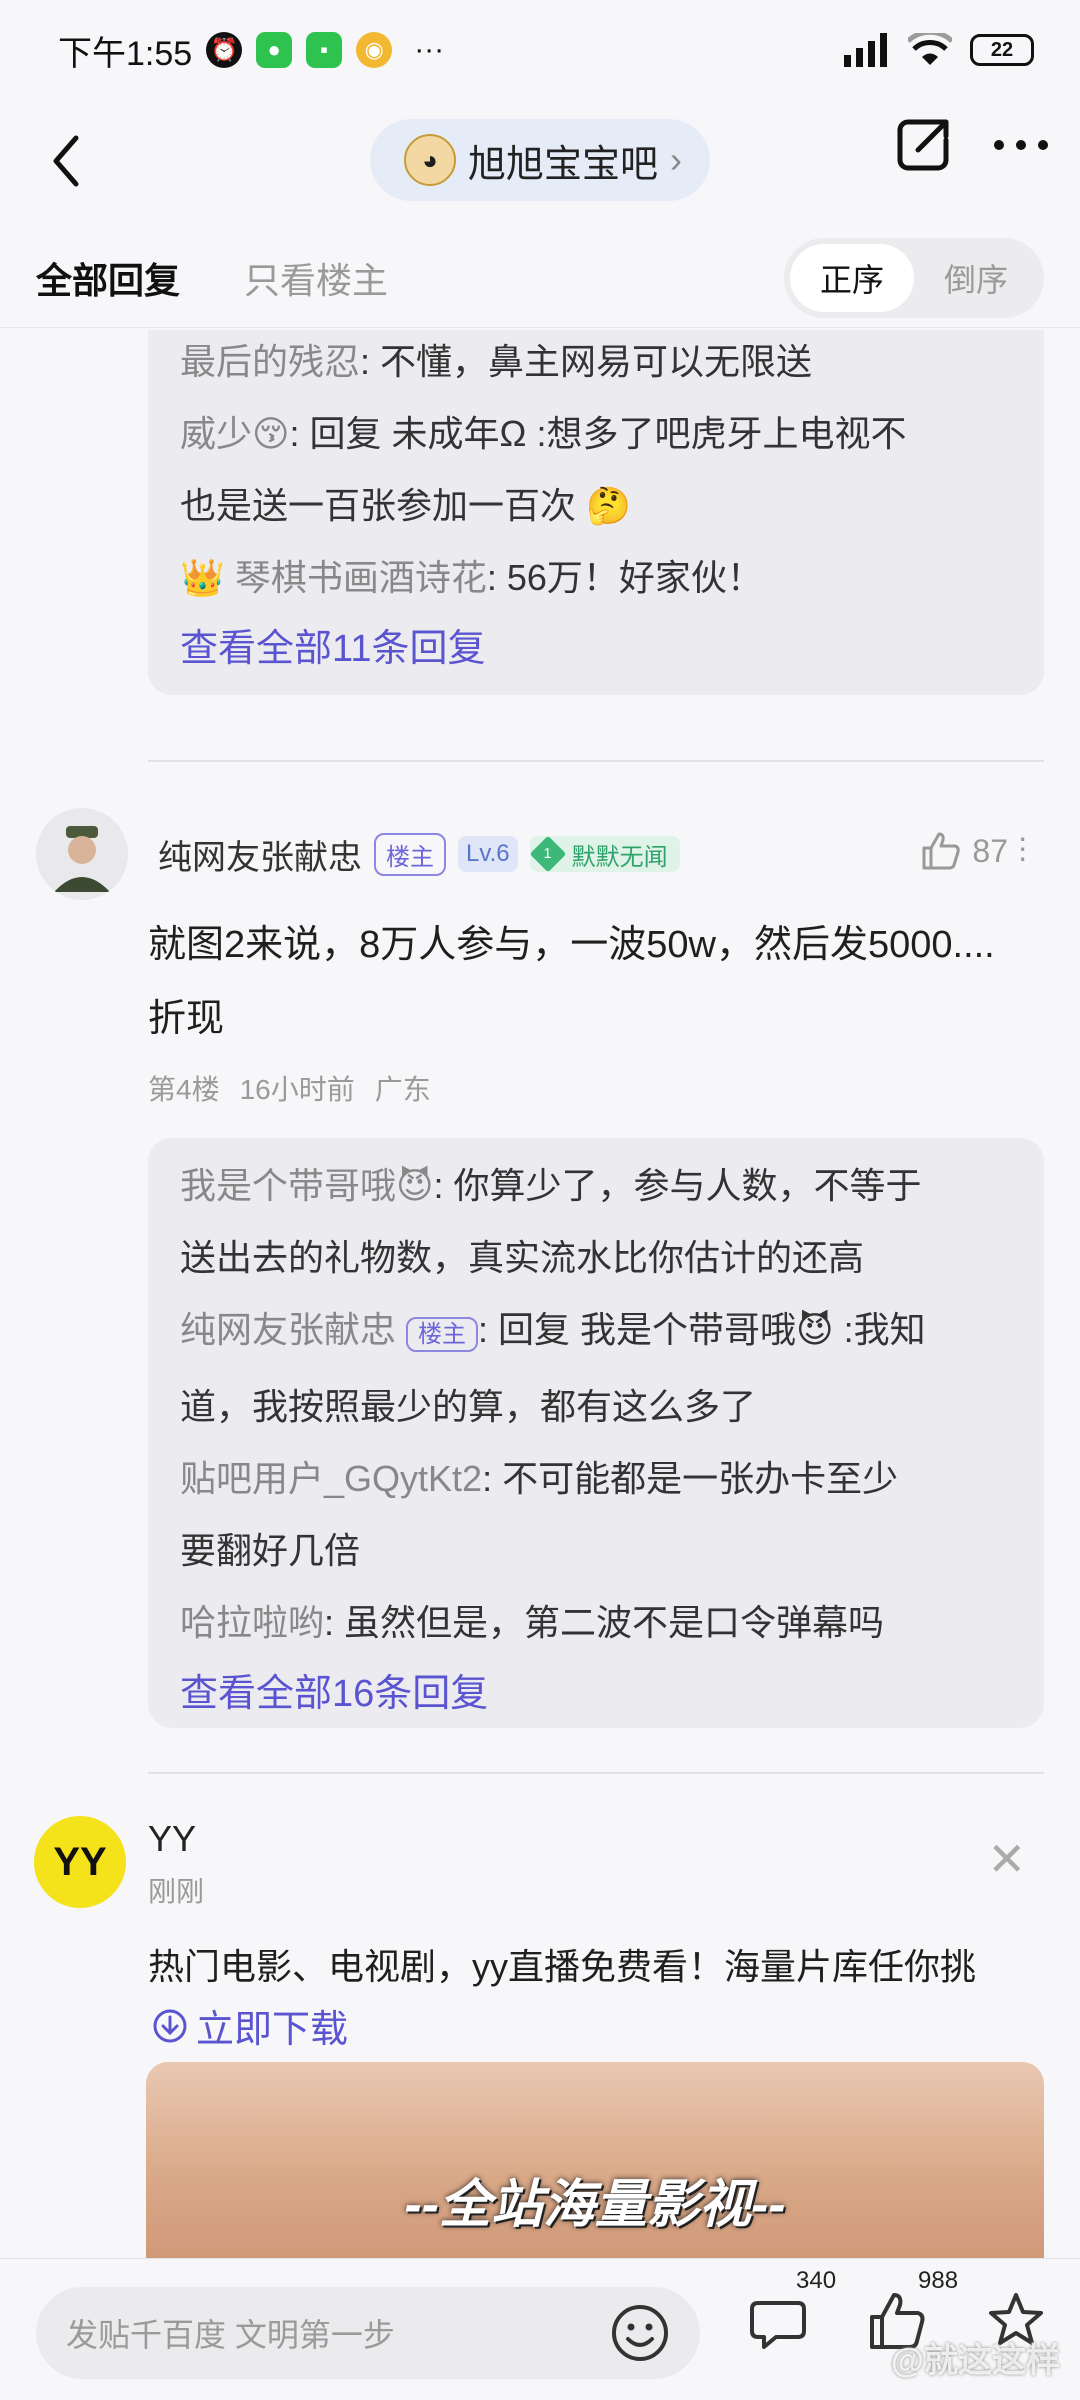  Describe the element at coordinates (374, 50) in the screenshot. I see `app-notification-icon: ◉` at that location.